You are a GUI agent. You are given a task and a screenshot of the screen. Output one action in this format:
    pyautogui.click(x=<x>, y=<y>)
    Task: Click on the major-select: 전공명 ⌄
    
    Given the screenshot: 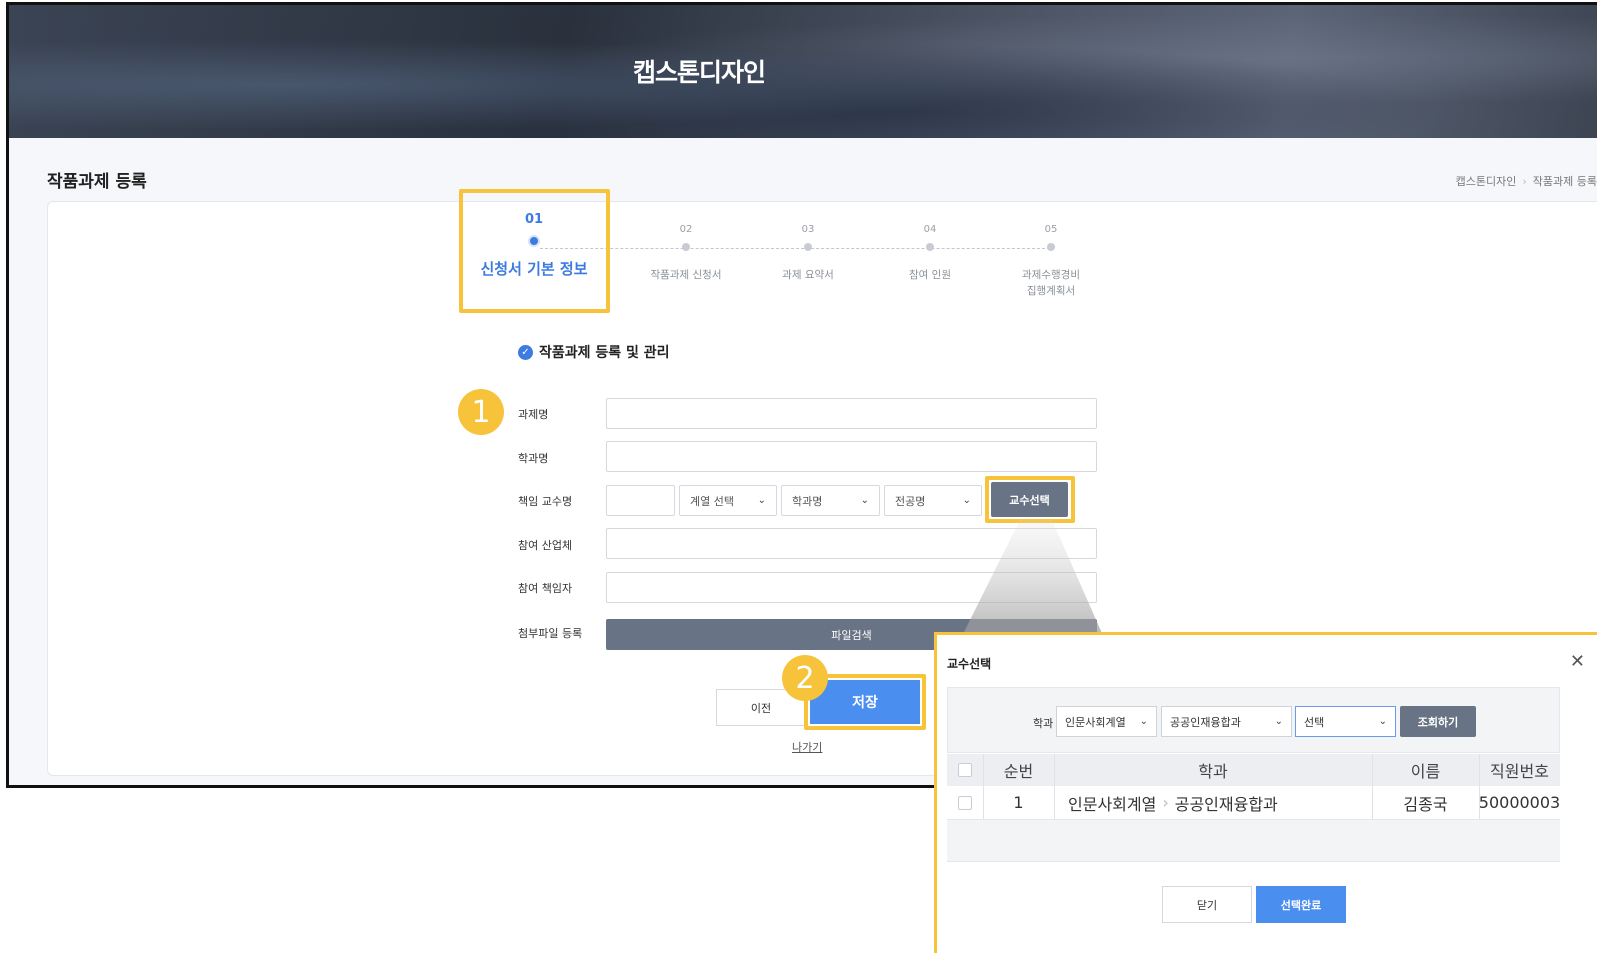 What is the action you would take?
    pyautogui.click(x=933, y=500)
    